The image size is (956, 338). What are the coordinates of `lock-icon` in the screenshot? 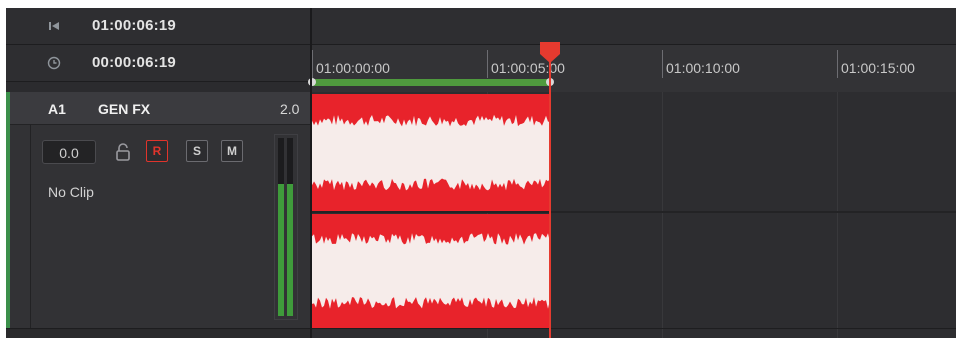 It's located at (123, 152).